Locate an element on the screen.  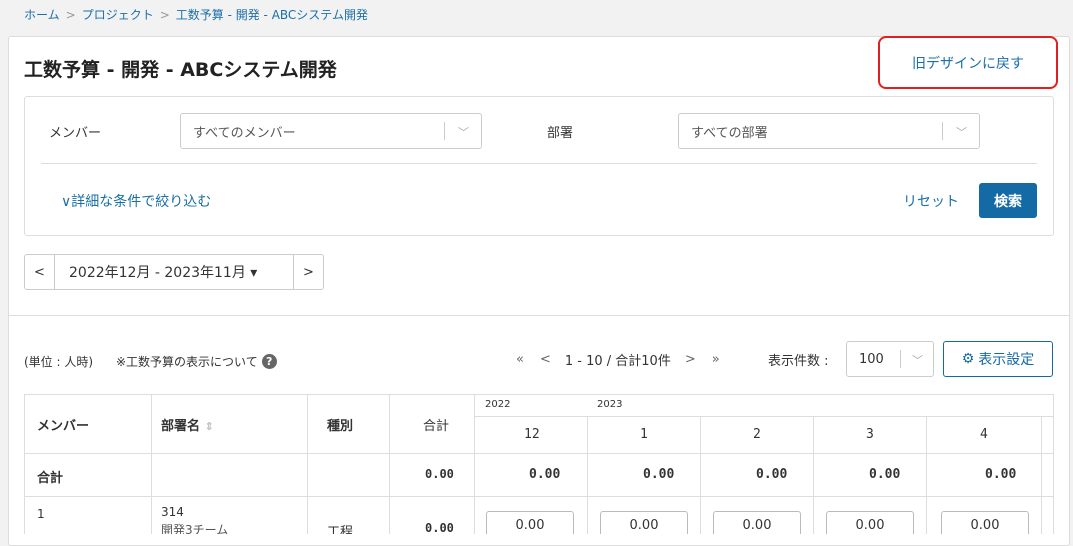
sort-icon: ⇕ is located at coordinates (209, 426).